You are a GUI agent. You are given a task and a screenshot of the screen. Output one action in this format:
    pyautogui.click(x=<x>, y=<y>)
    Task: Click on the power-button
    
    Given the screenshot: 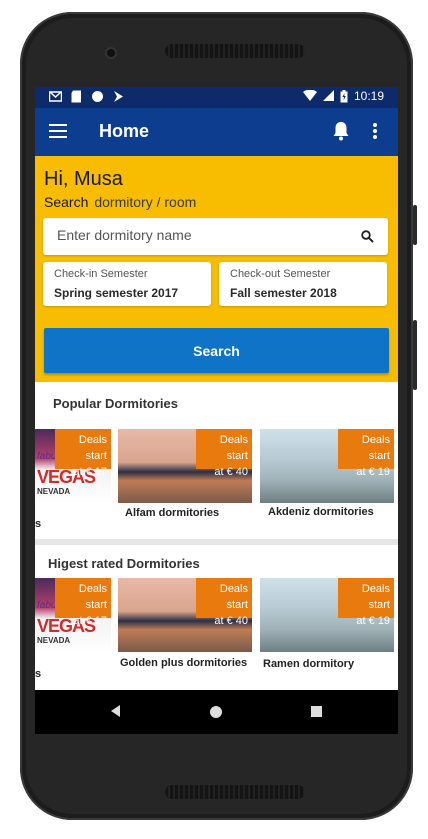 What is the action you would take?
    pyautogui.click(x=415, y=355)
    